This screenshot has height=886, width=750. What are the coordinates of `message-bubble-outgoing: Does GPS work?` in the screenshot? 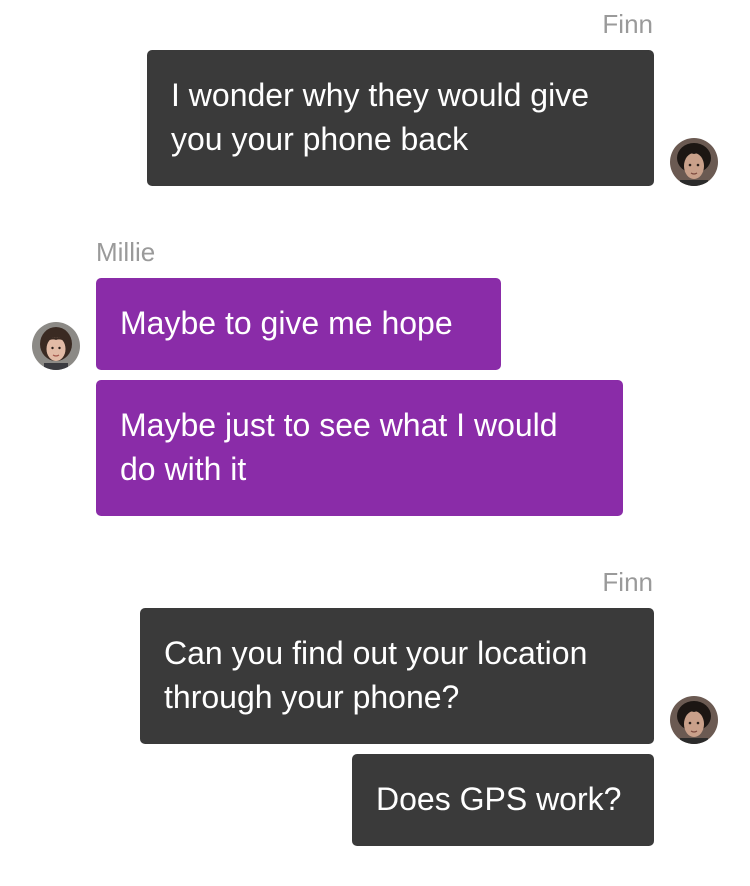 It's located at (503, 800).